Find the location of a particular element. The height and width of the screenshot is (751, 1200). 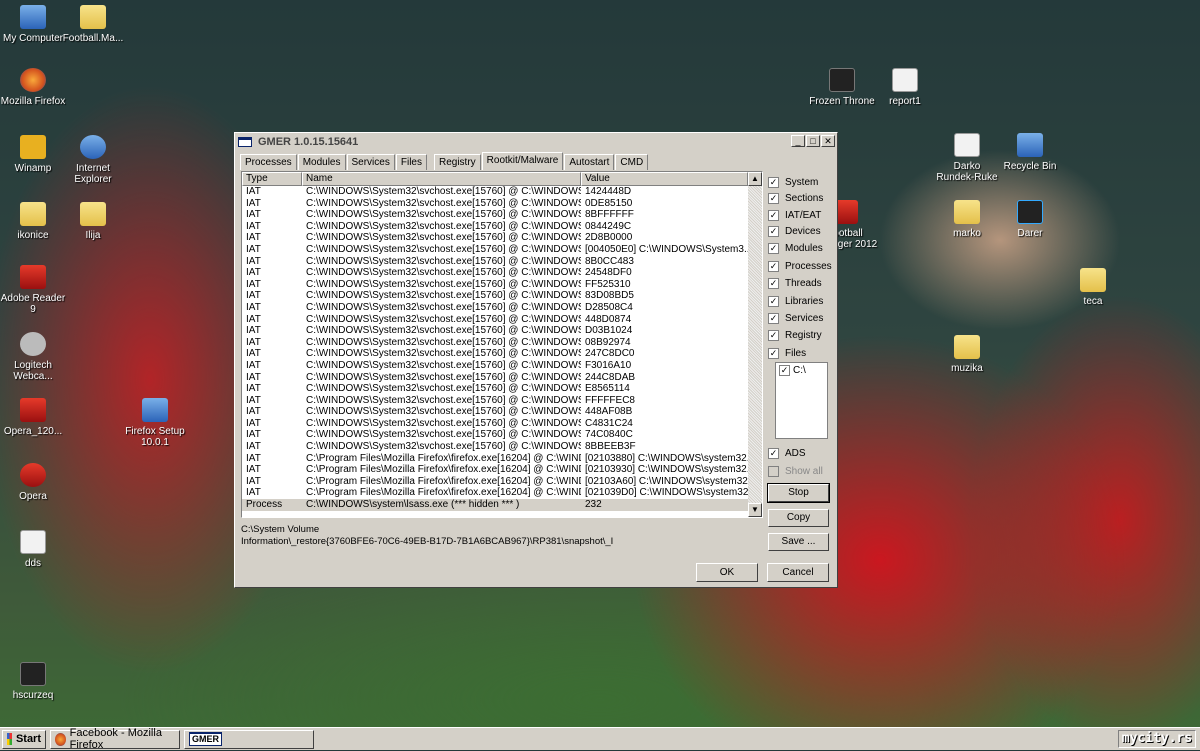

checkbox-processes: ✓ Processes is located at coordinates (800, 266).